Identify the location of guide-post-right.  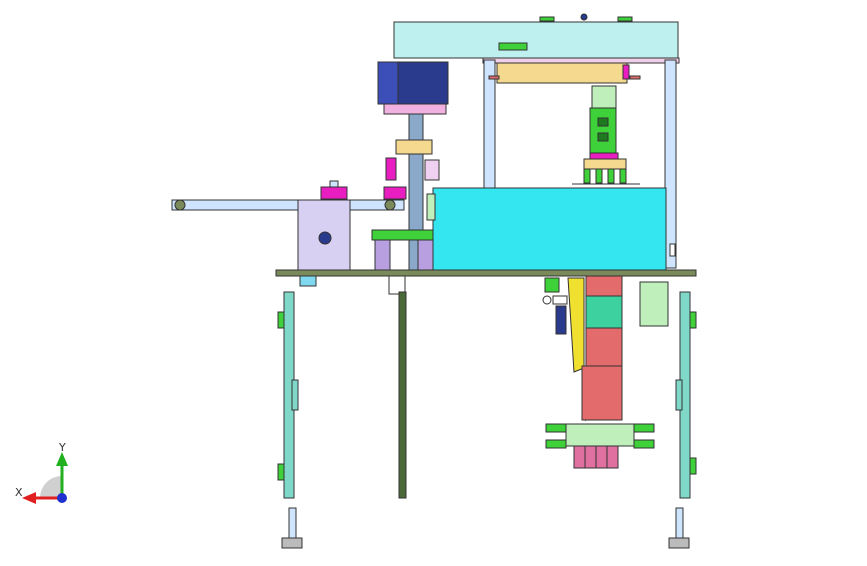
(670, 164).